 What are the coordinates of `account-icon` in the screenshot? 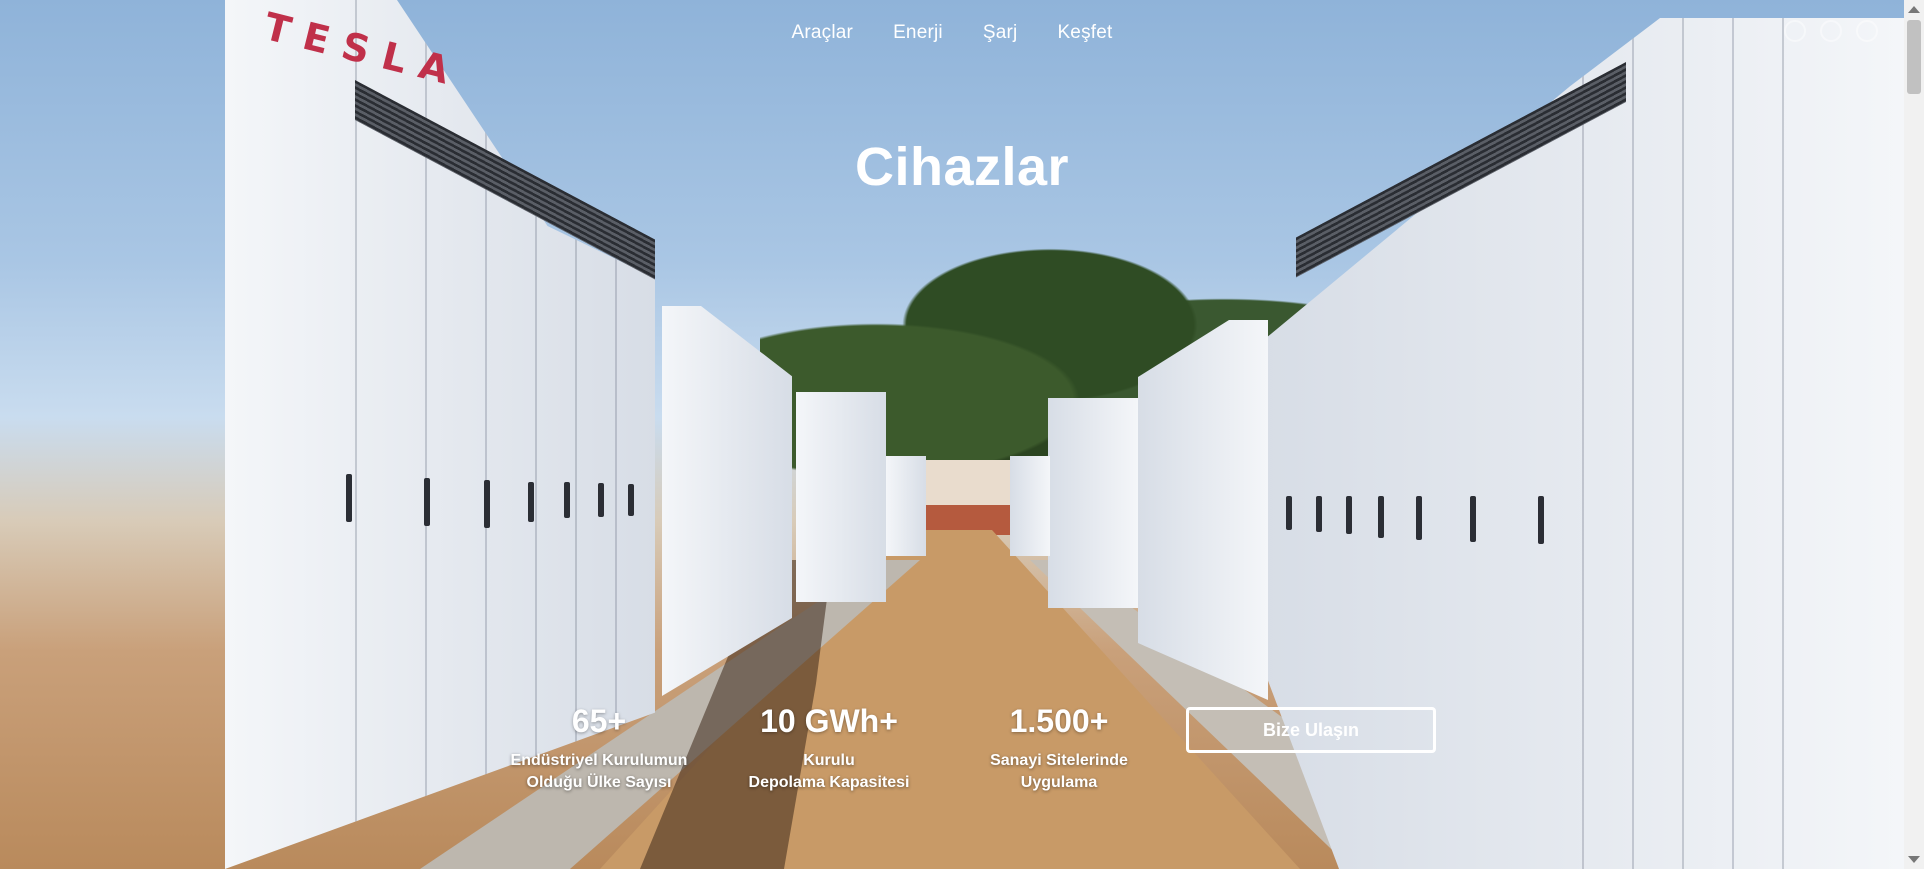 It's located at (1867, 31).